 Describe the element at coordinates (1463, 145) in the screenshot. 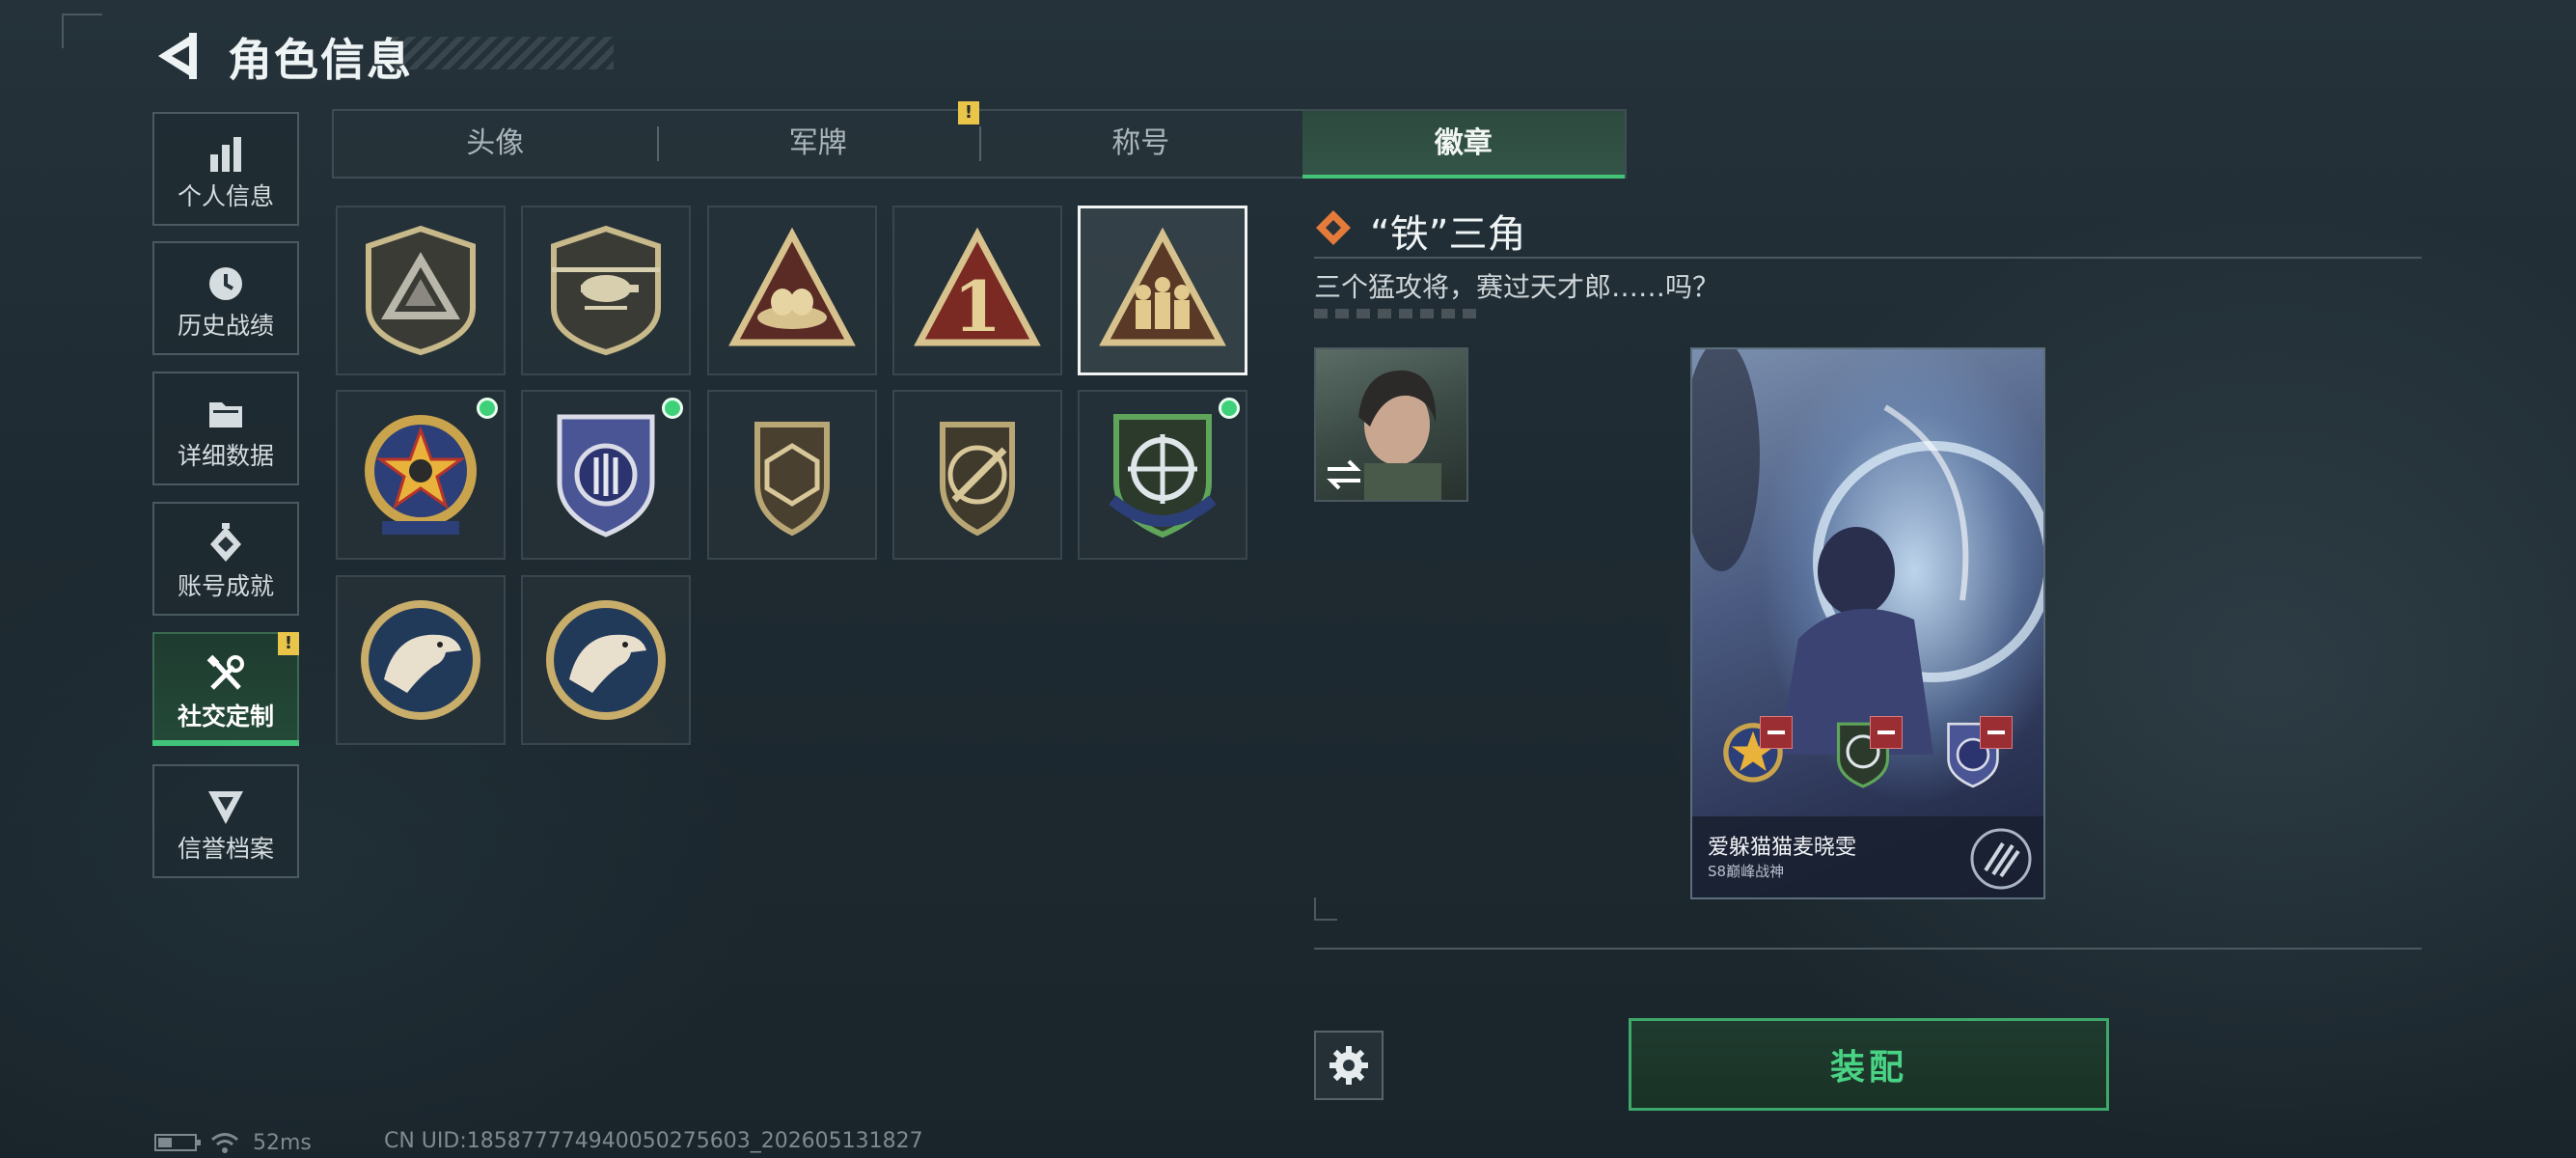

I see `tab-badge: 徽章` at that location.